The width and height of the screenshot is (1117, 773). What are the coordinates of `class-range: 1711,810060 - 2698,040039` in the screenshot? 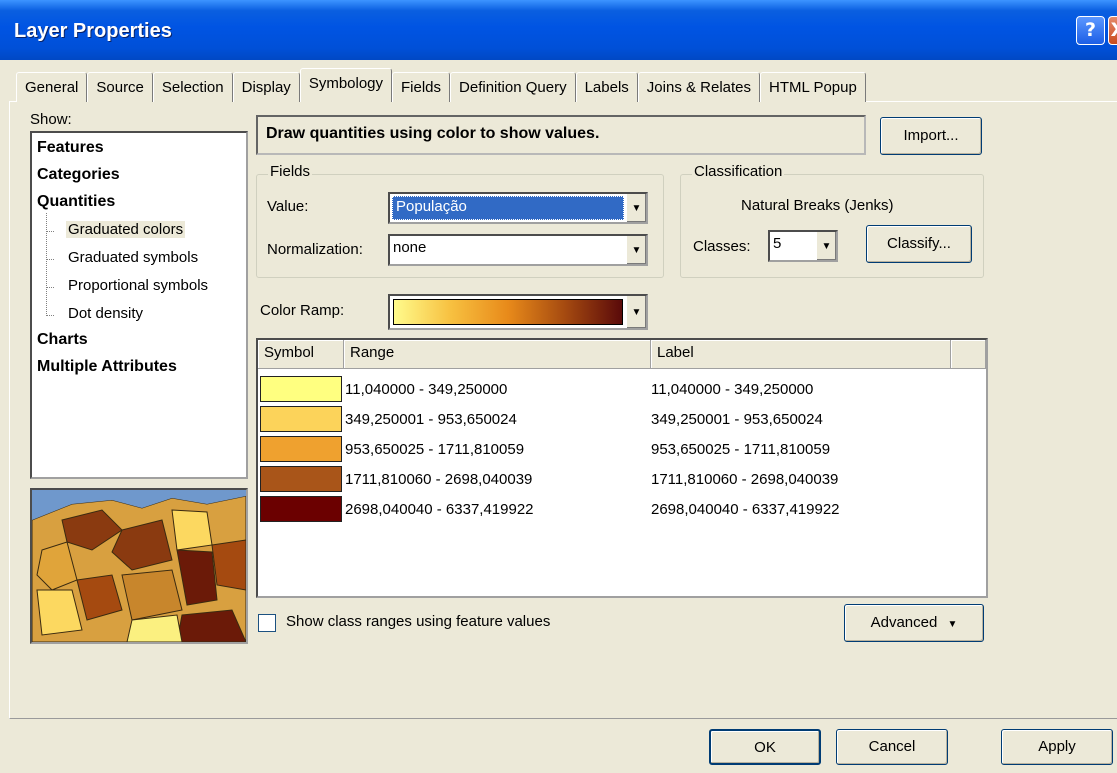 It's located at (498, 479).